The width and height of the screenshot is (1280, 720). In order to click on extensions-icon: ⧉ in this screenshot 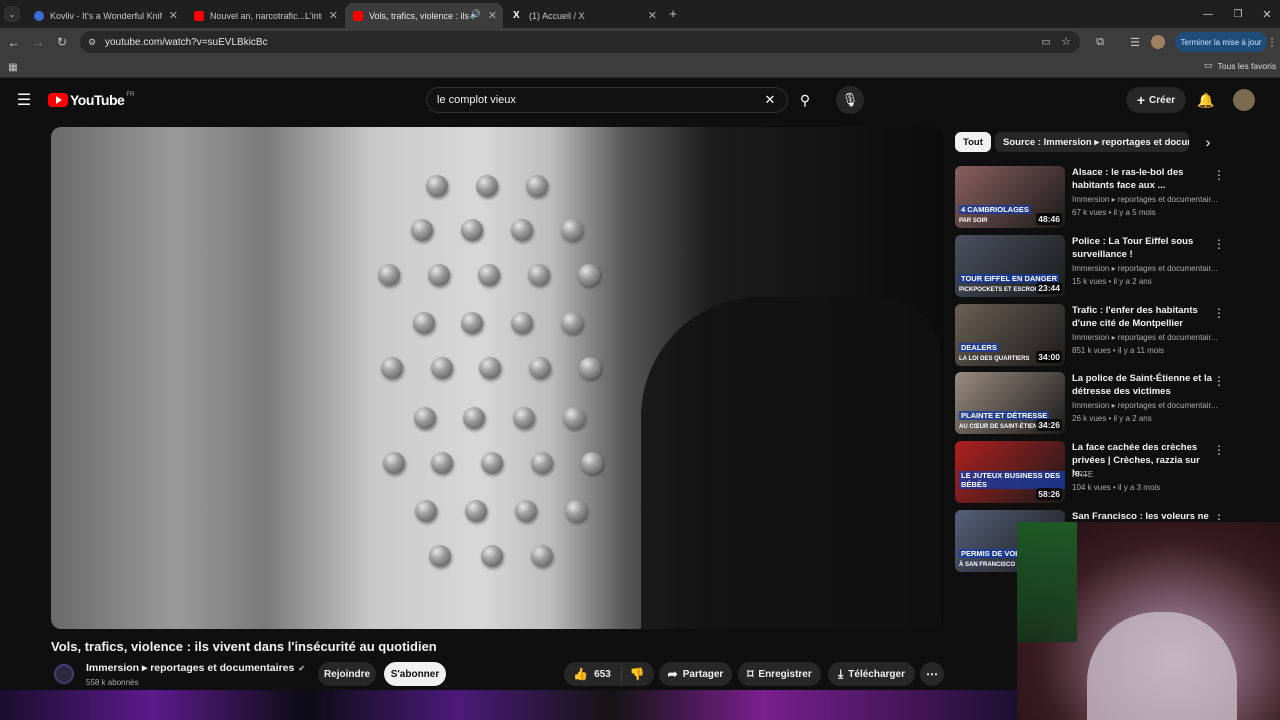, I will do `click(1100, 42)`.